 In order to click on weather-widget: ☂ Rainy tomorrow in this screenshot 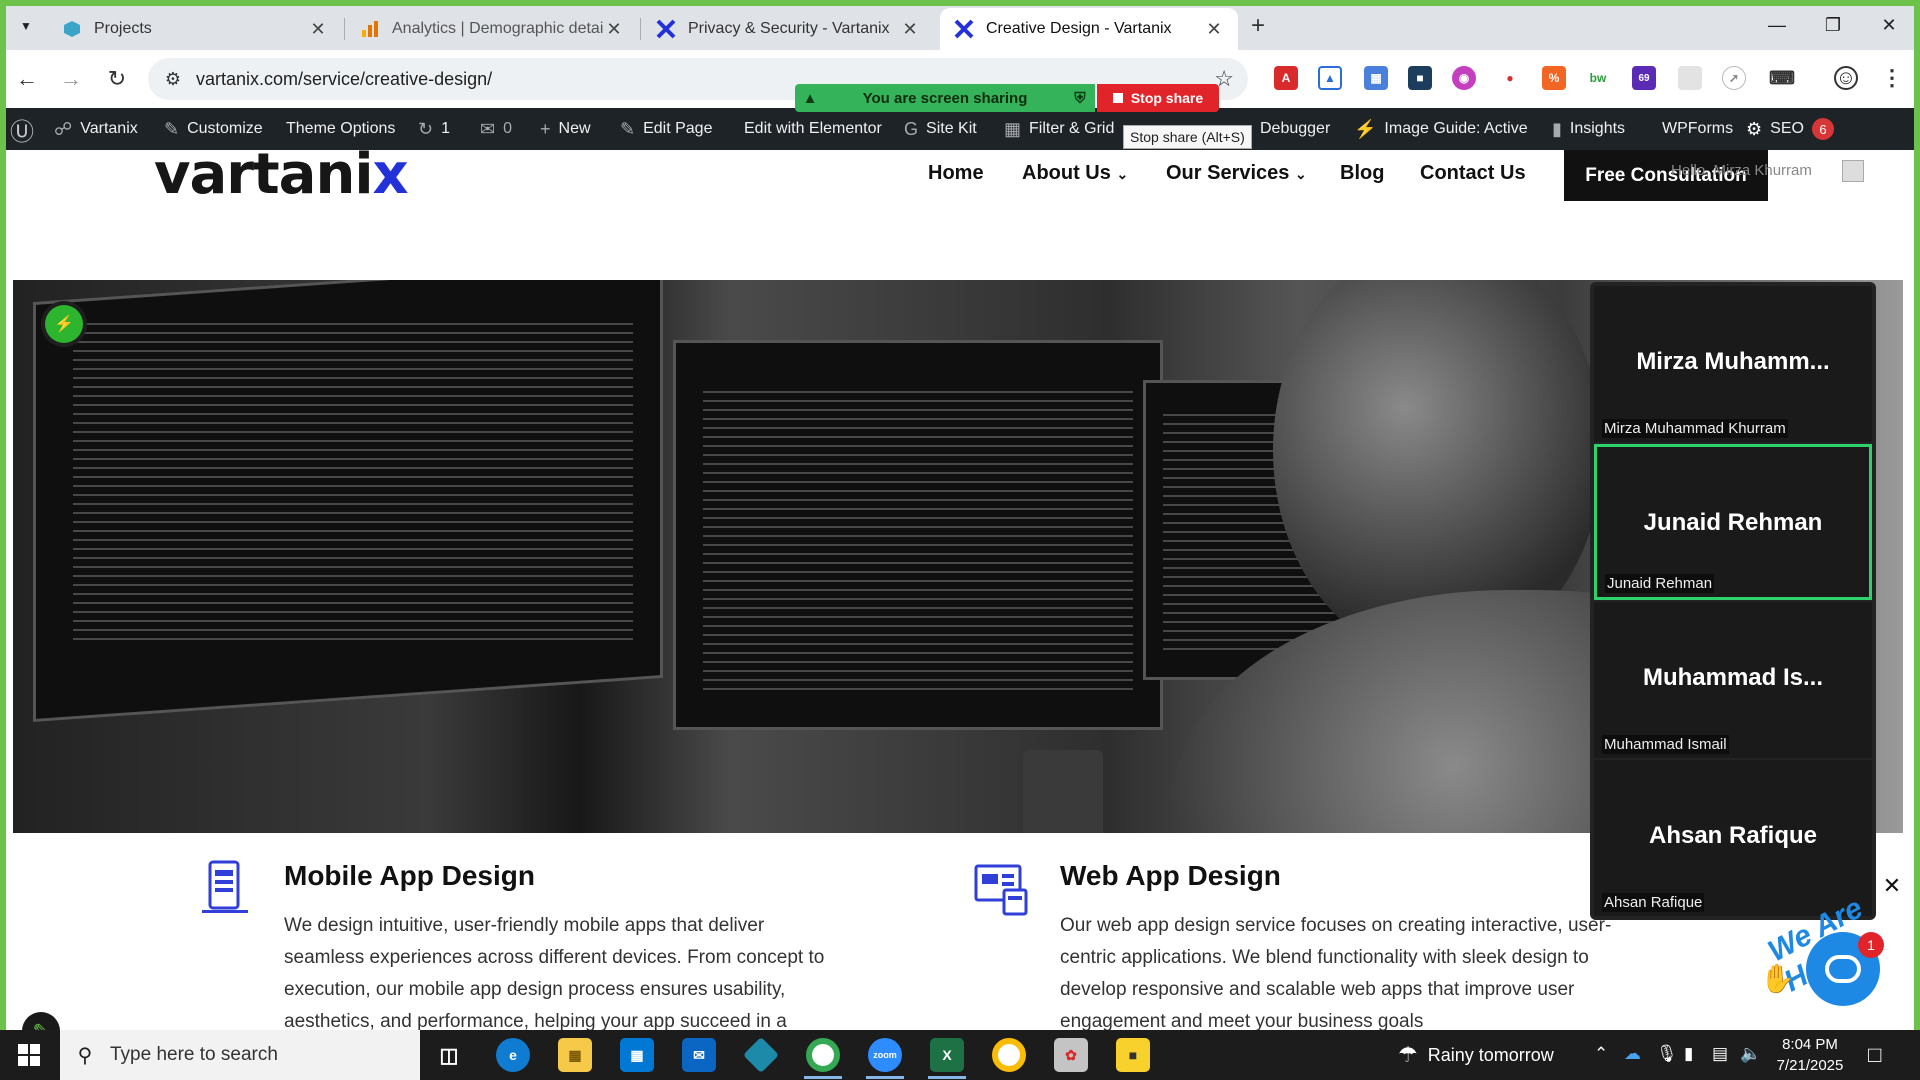, I will do `click(1476, 1055)`.